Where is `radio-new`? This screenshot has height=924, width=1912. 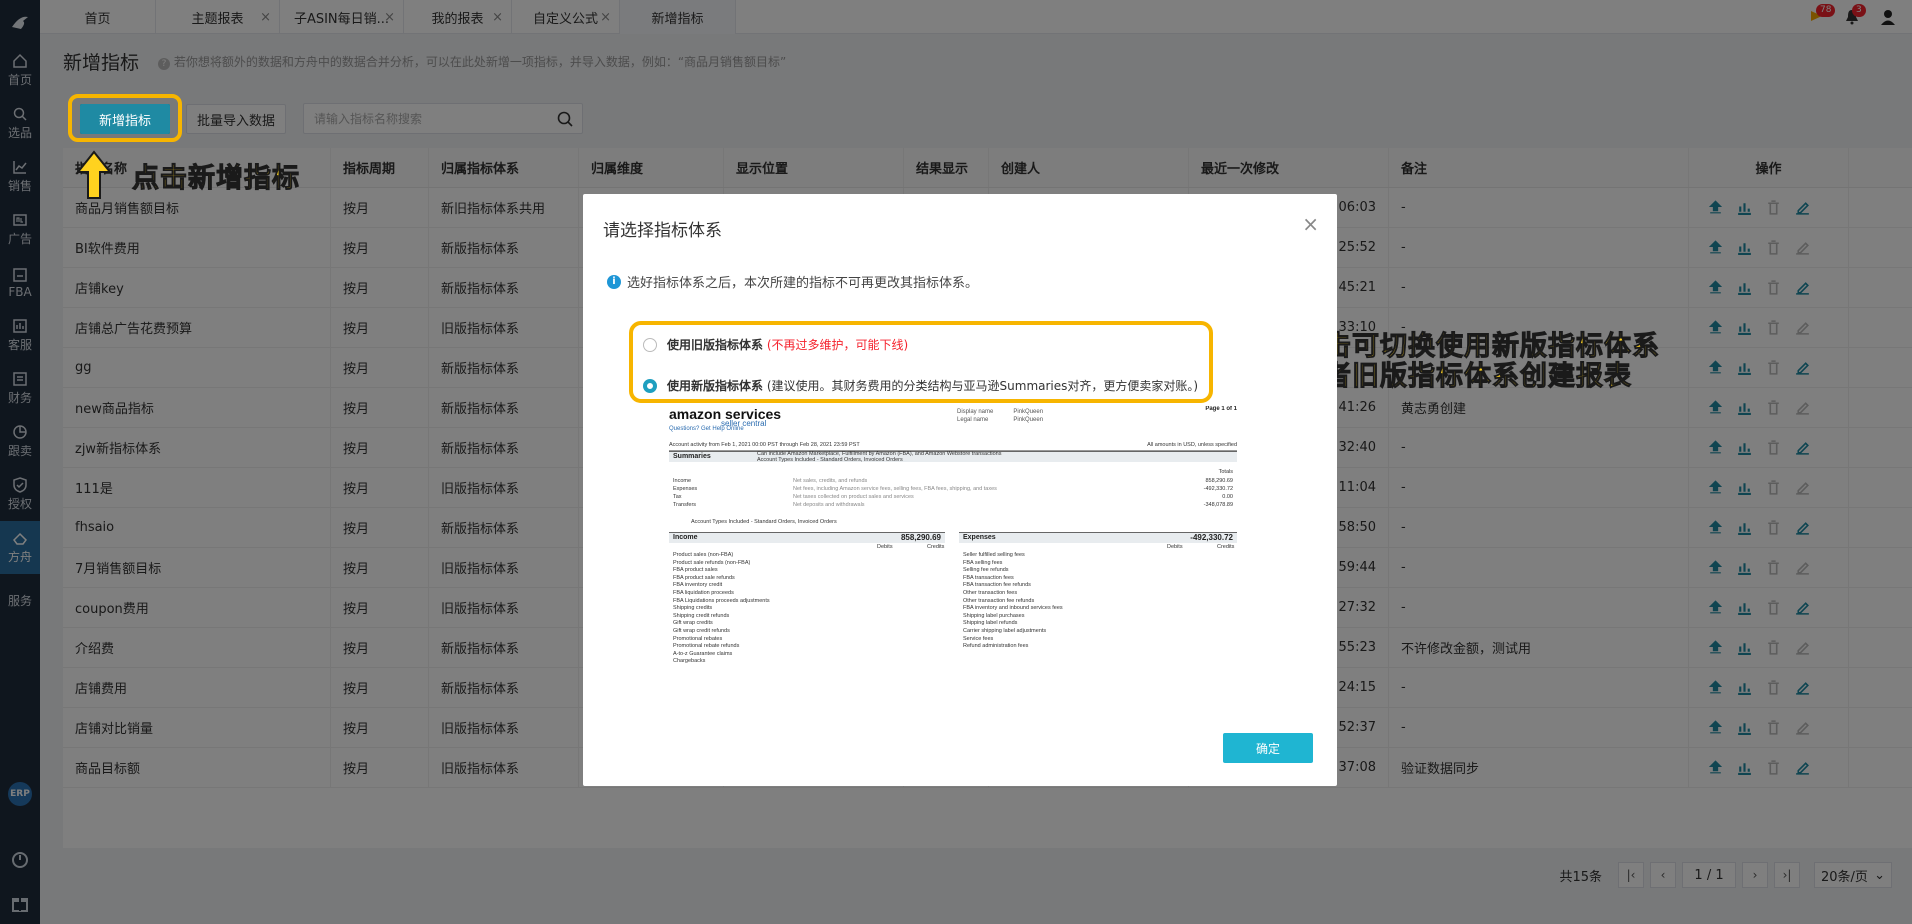 radio-new is located at coordinates (650, 385).